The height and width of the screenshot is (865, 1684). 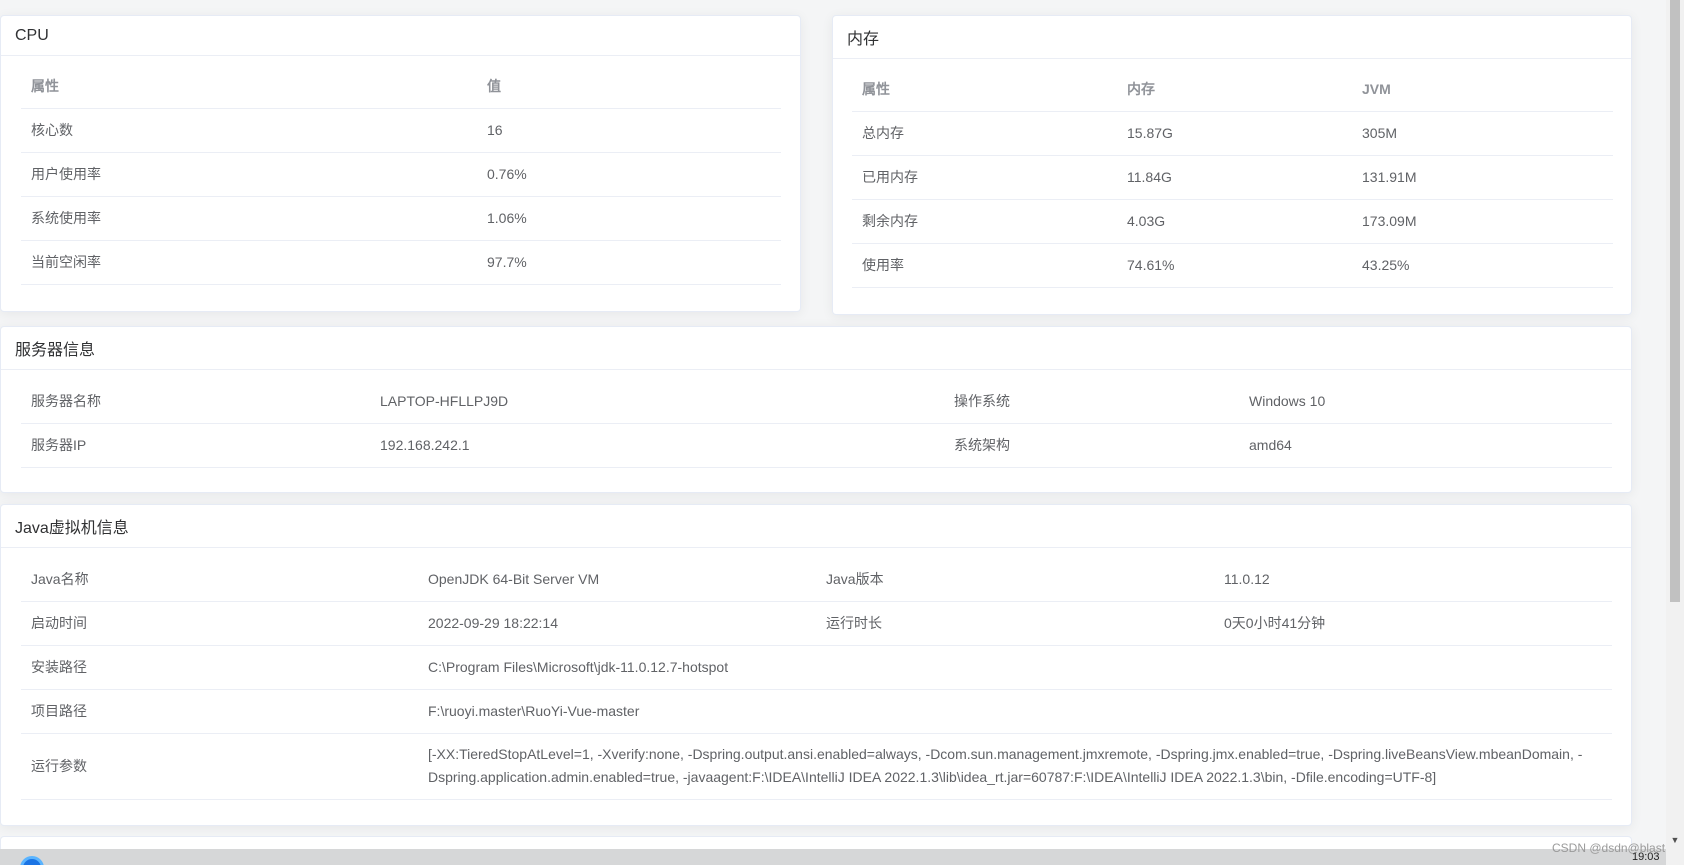 What do you see at coordinates (657, 445) in the screenshot?
I see `server-ip-value: 192.168.242.1` at bounding box center [657, 445].